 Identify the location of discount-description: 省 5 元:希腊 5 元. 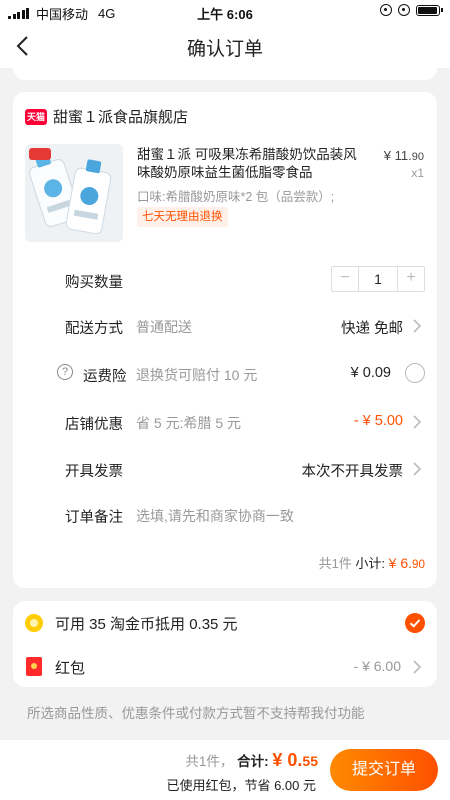
(189, 423).